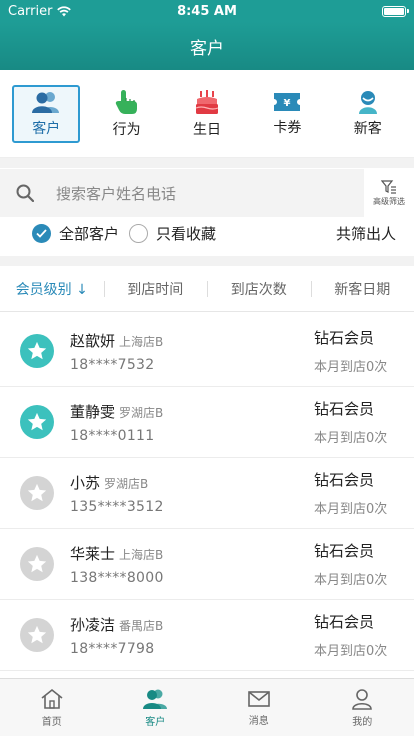  I want to click on mail-icon, so click(258, 698).